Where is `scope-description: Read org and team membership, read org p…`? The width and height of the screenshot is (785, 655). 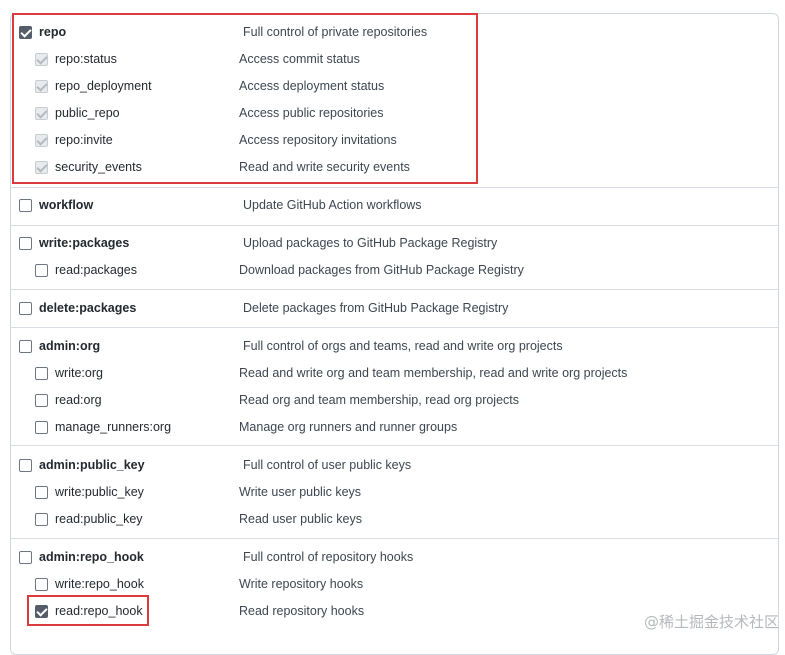 scope-description: Read org and team membership, read org p… is located at coordinates (379, 400).